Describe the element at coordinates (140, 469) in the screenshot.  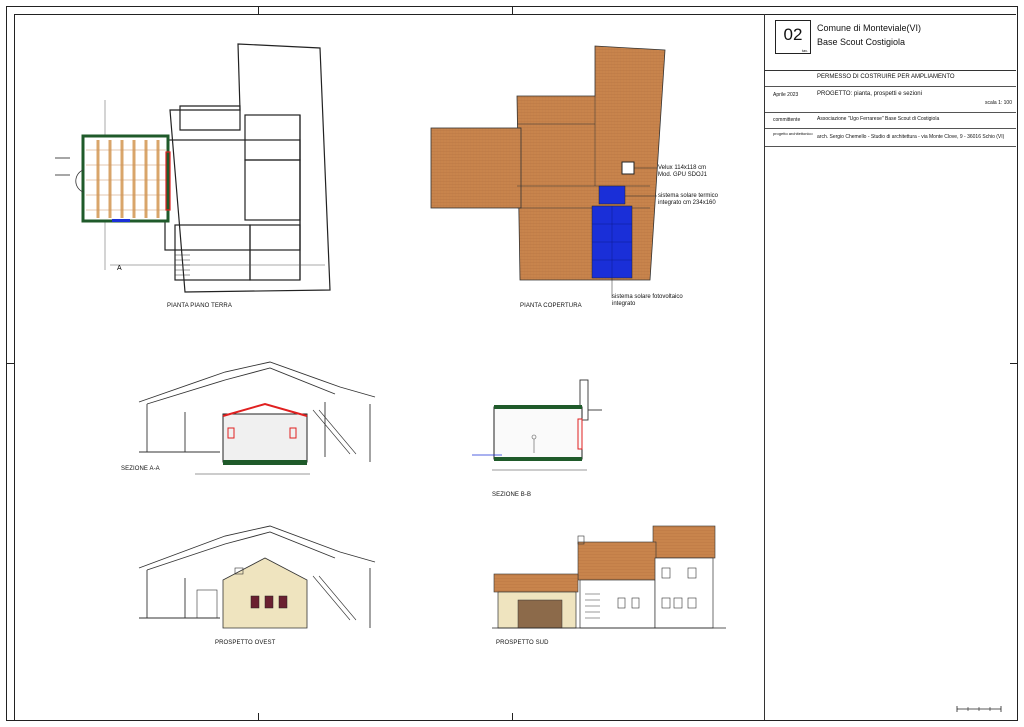
I see `label-section-aa: SEZIONE A-A` at that location.